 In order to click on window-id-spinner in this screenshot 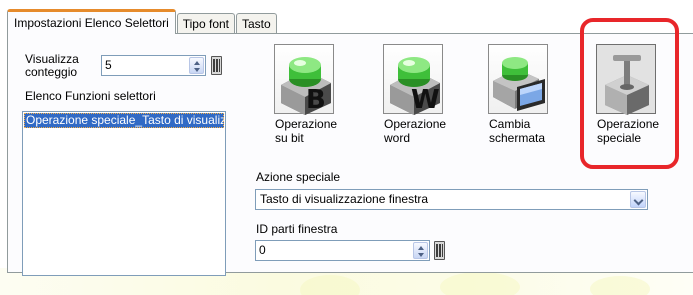, I will do `click(420, 250)`.